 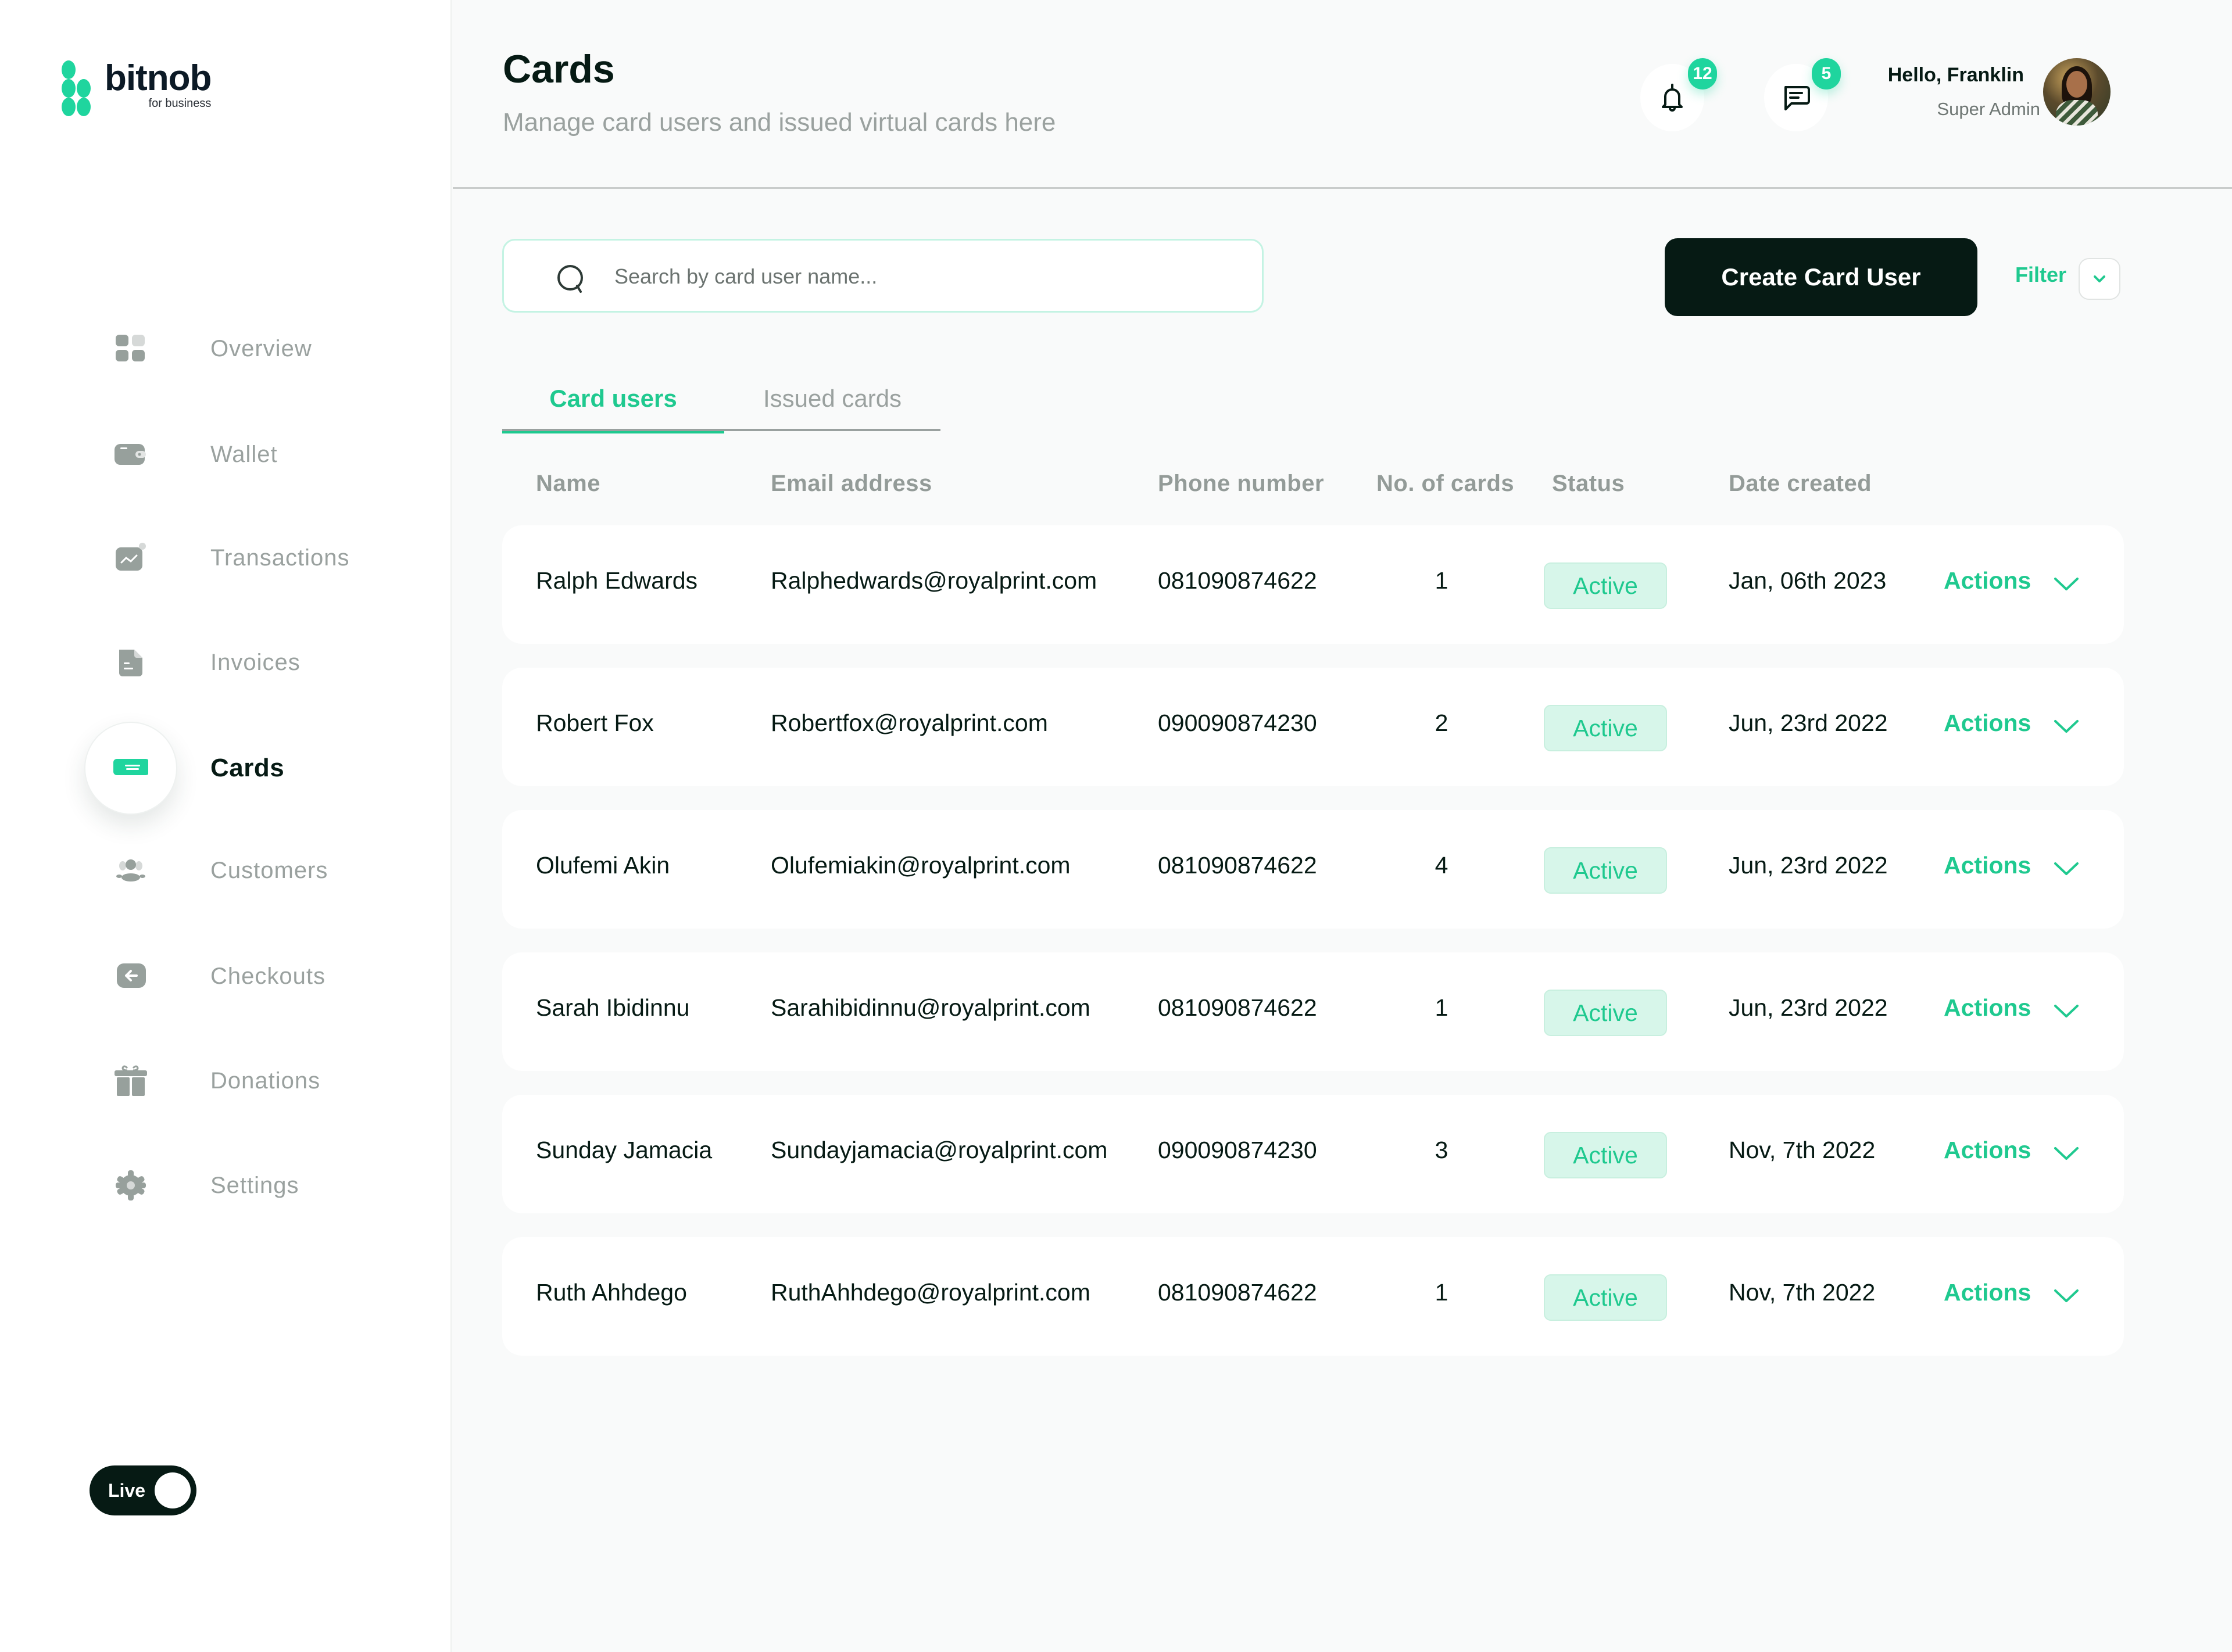 I want to click on grid-icon, so click(x=131, y=348).